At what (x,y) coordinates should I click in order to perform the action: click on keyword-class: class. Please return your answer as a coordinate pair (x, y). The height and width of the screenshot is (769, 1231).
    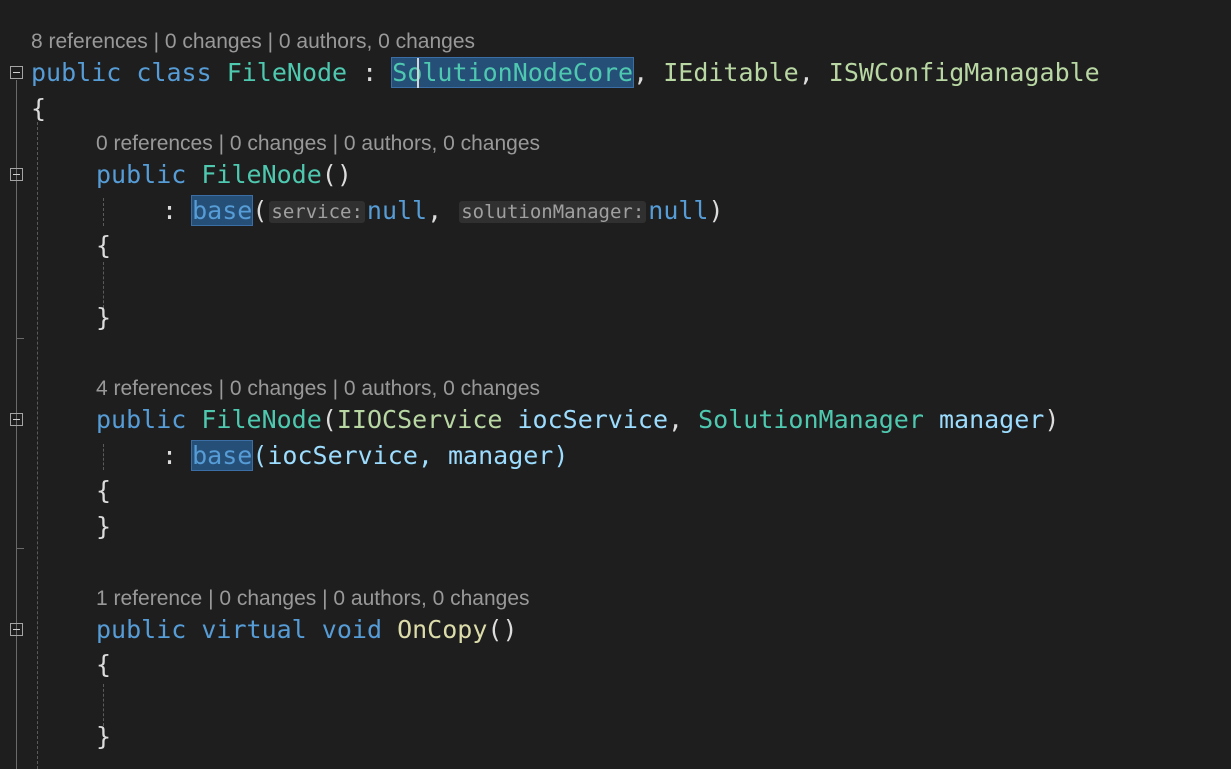
    Looking at the image, I should click on (174, 72).